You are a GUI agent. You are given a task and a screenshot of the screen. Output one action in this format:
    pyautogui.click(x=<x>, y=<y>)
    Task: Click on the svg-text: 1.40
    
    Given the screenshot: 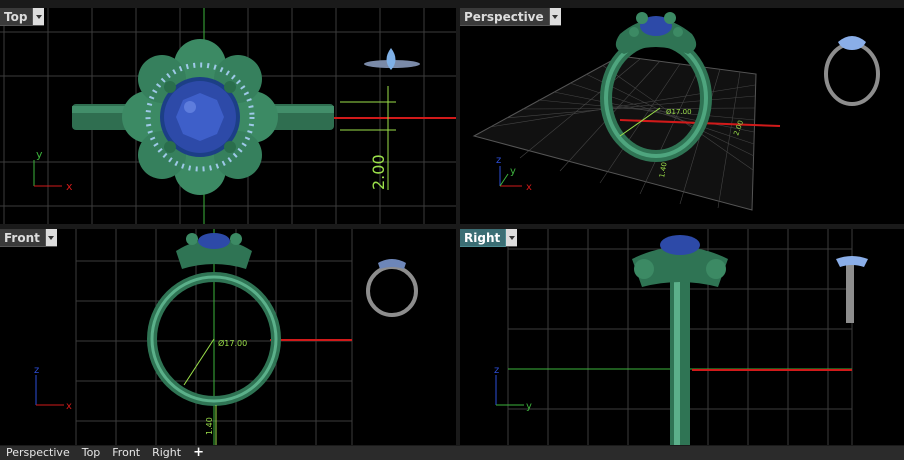 What is the action you would take?
    pyautogui.click(x=209, y=426)
    